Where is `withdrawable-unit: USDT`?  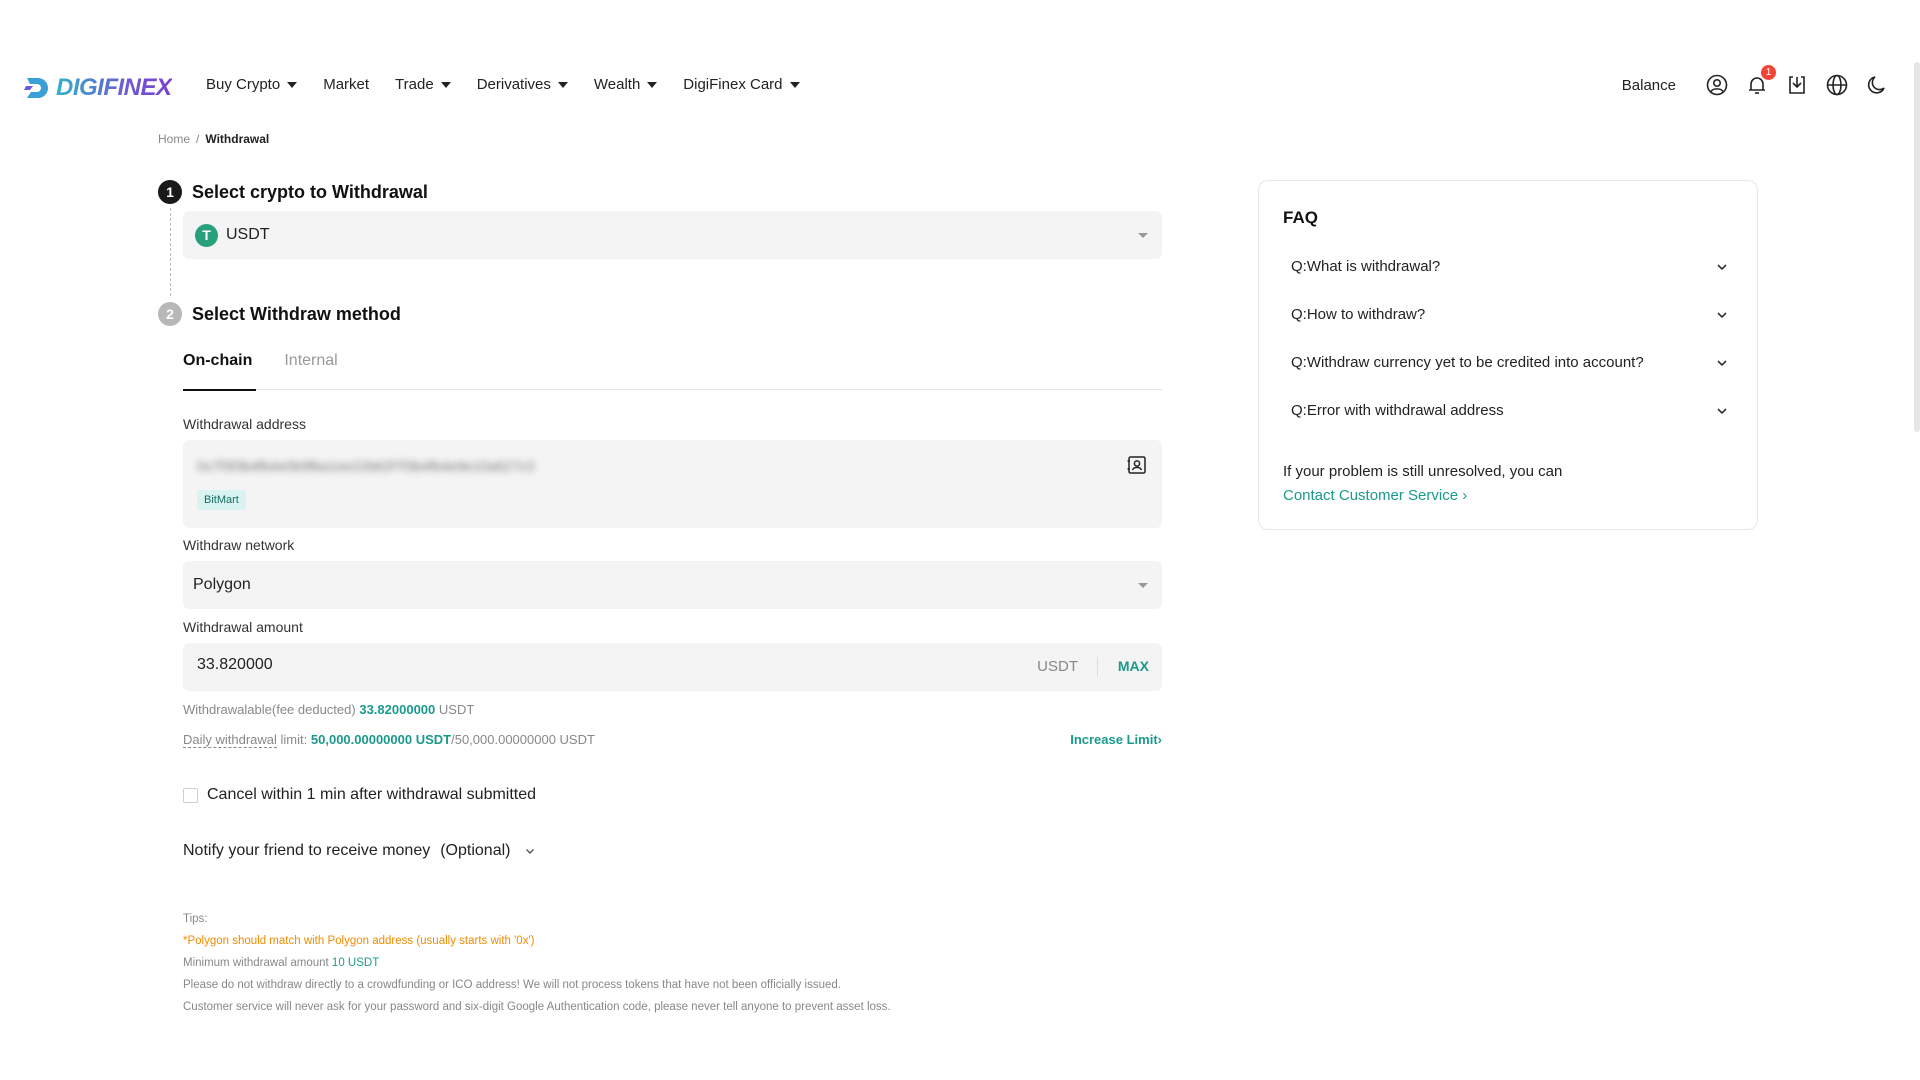
withdrawable-unit: USDT is located at coordinates (456, 709).